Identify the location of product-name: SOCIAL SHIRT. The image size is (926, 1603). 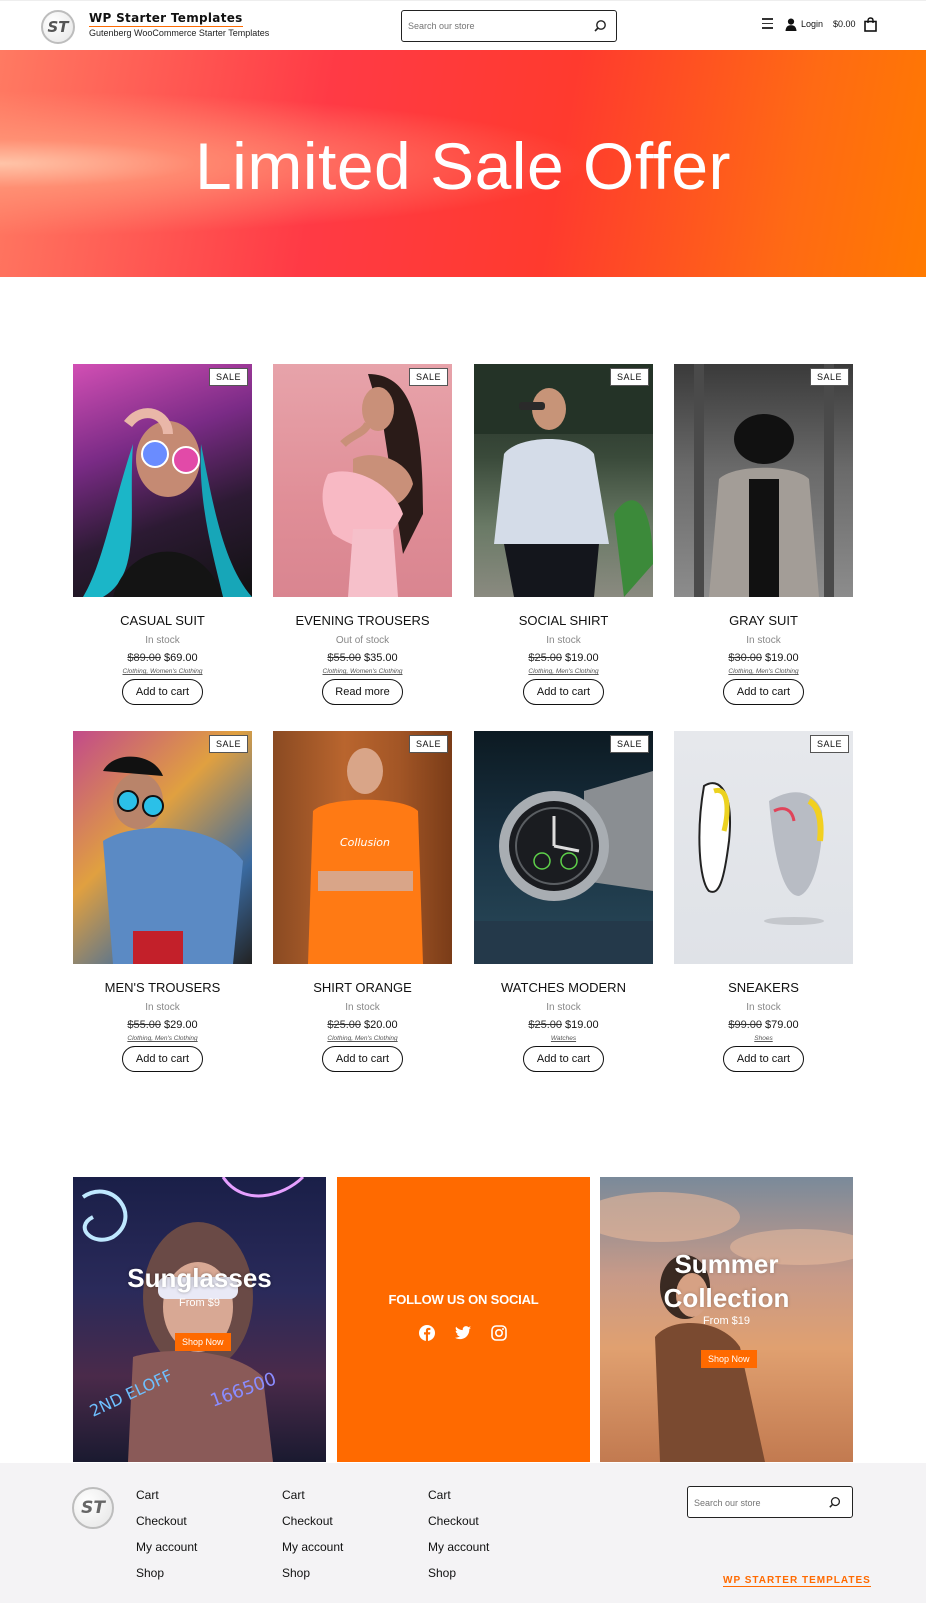
(563, 620).